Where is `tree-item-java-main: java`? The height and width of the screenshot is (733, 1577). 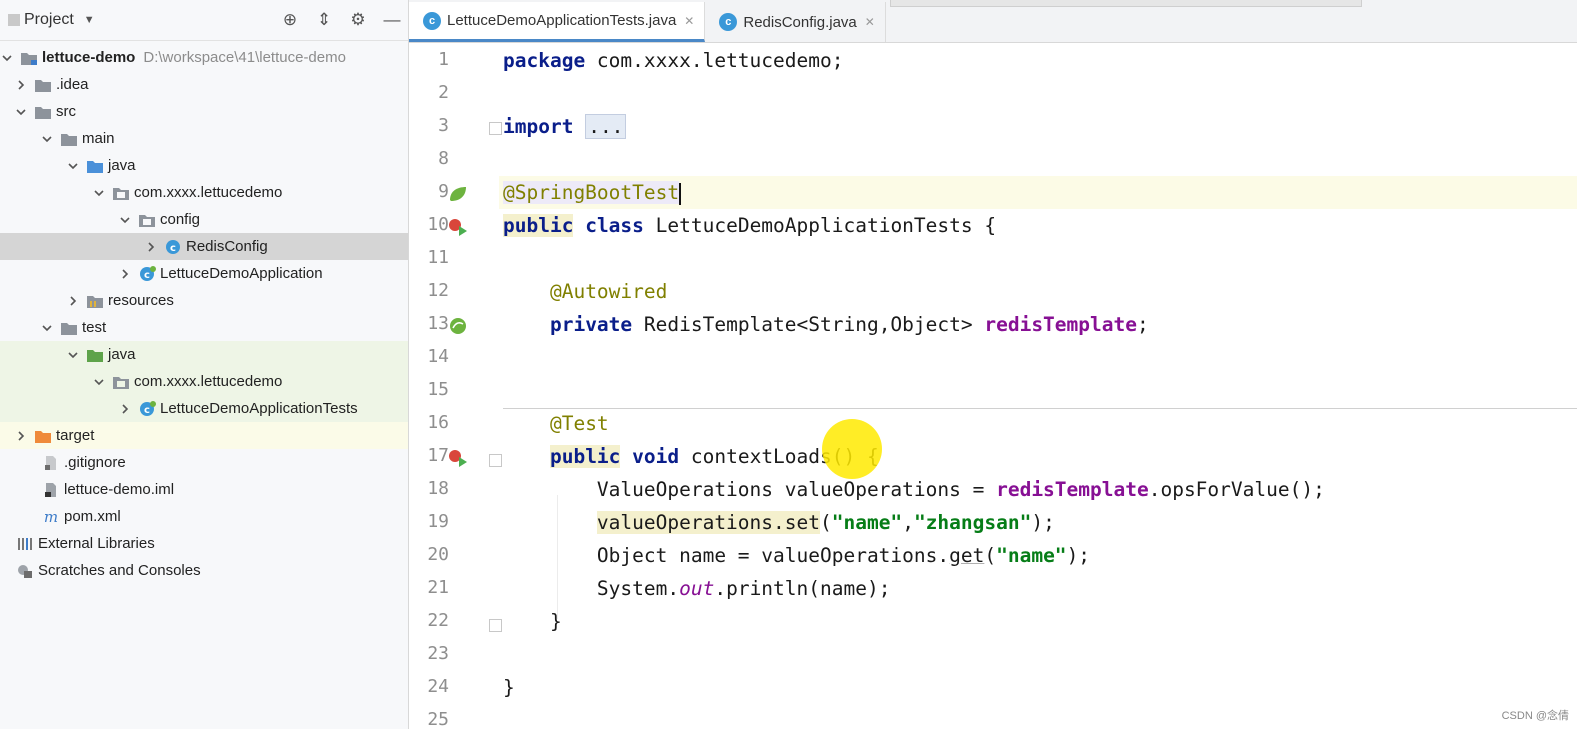 tree-item-java-main: java is located at coordinates (204, 165).